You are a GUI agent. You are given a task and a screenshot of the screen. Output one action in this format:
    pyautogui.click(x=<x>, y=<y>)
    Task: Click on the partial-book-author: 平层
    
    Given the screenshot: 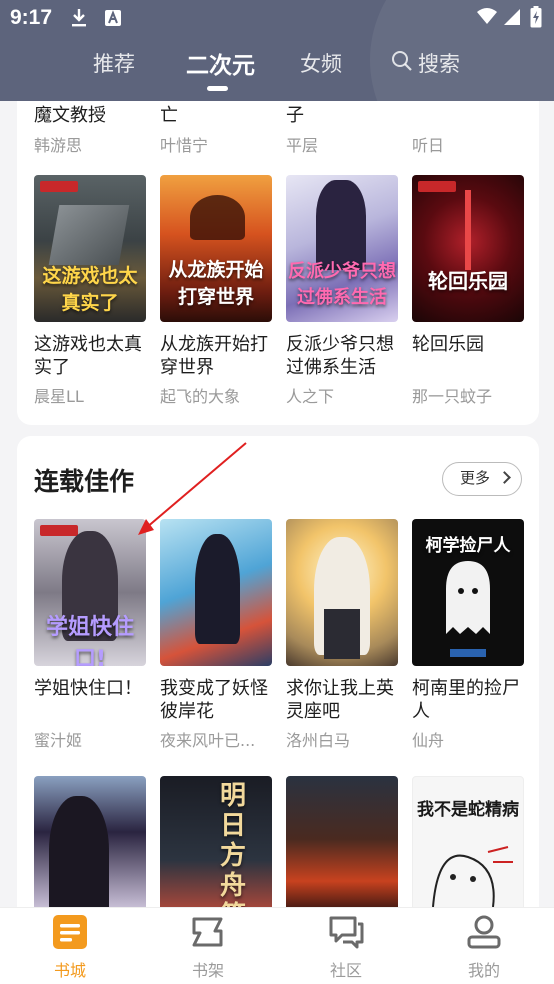 What is the action you would take?
    pyautogui.click(x=302, y=145)
    